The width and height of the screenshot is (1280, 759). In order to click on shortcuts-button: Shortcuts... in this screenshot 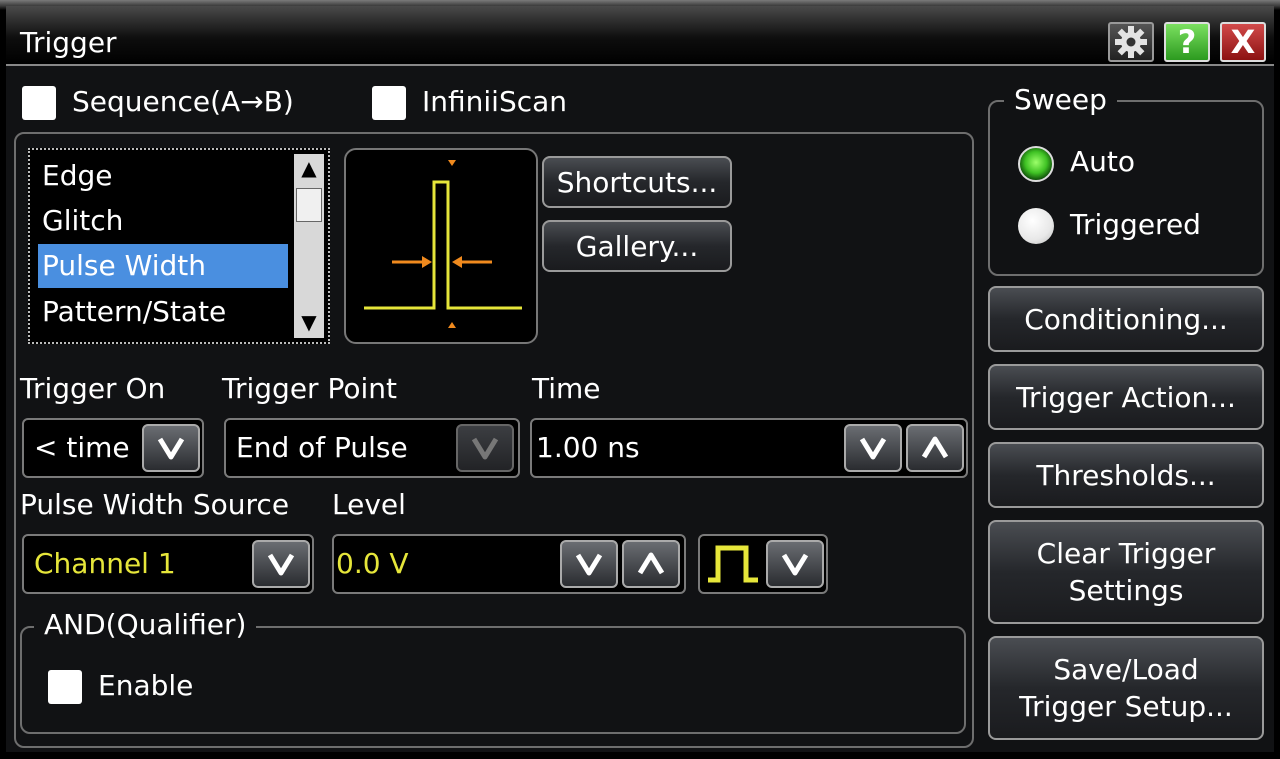, I will do `click(637, 182)`.